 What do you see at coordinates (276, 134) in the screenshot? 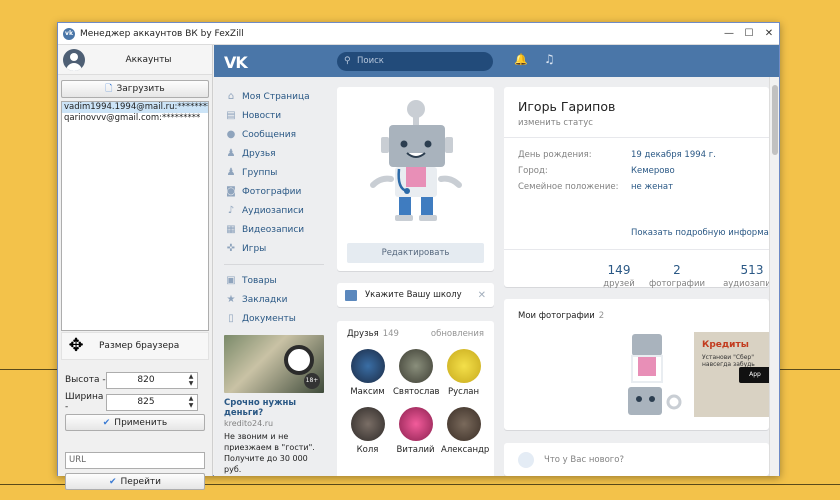
I see `menu-item-messages: ● Сообщения` at bounding box center [276, 134].